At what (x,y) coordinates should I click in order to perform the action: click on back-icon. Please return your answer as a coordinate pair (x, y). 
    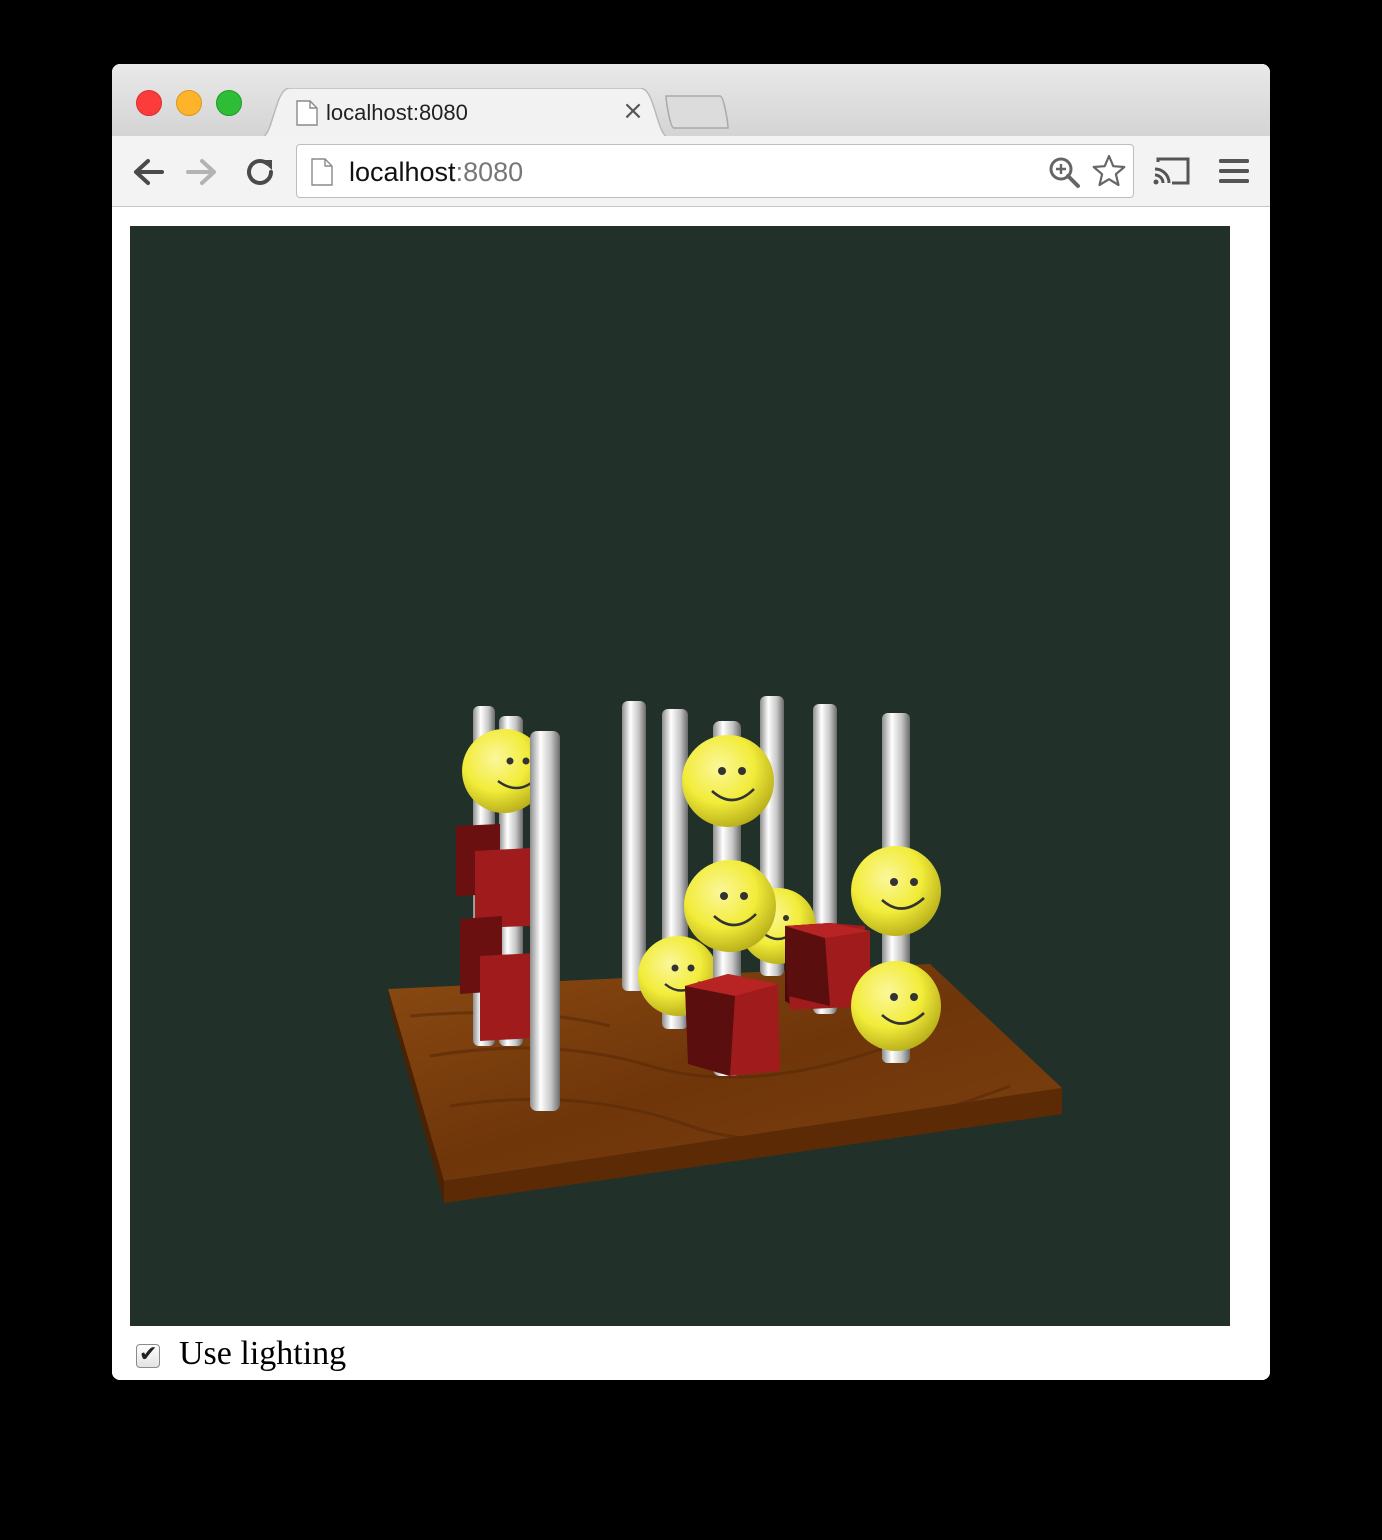
    Looking at the image, I should click on (148, 172).